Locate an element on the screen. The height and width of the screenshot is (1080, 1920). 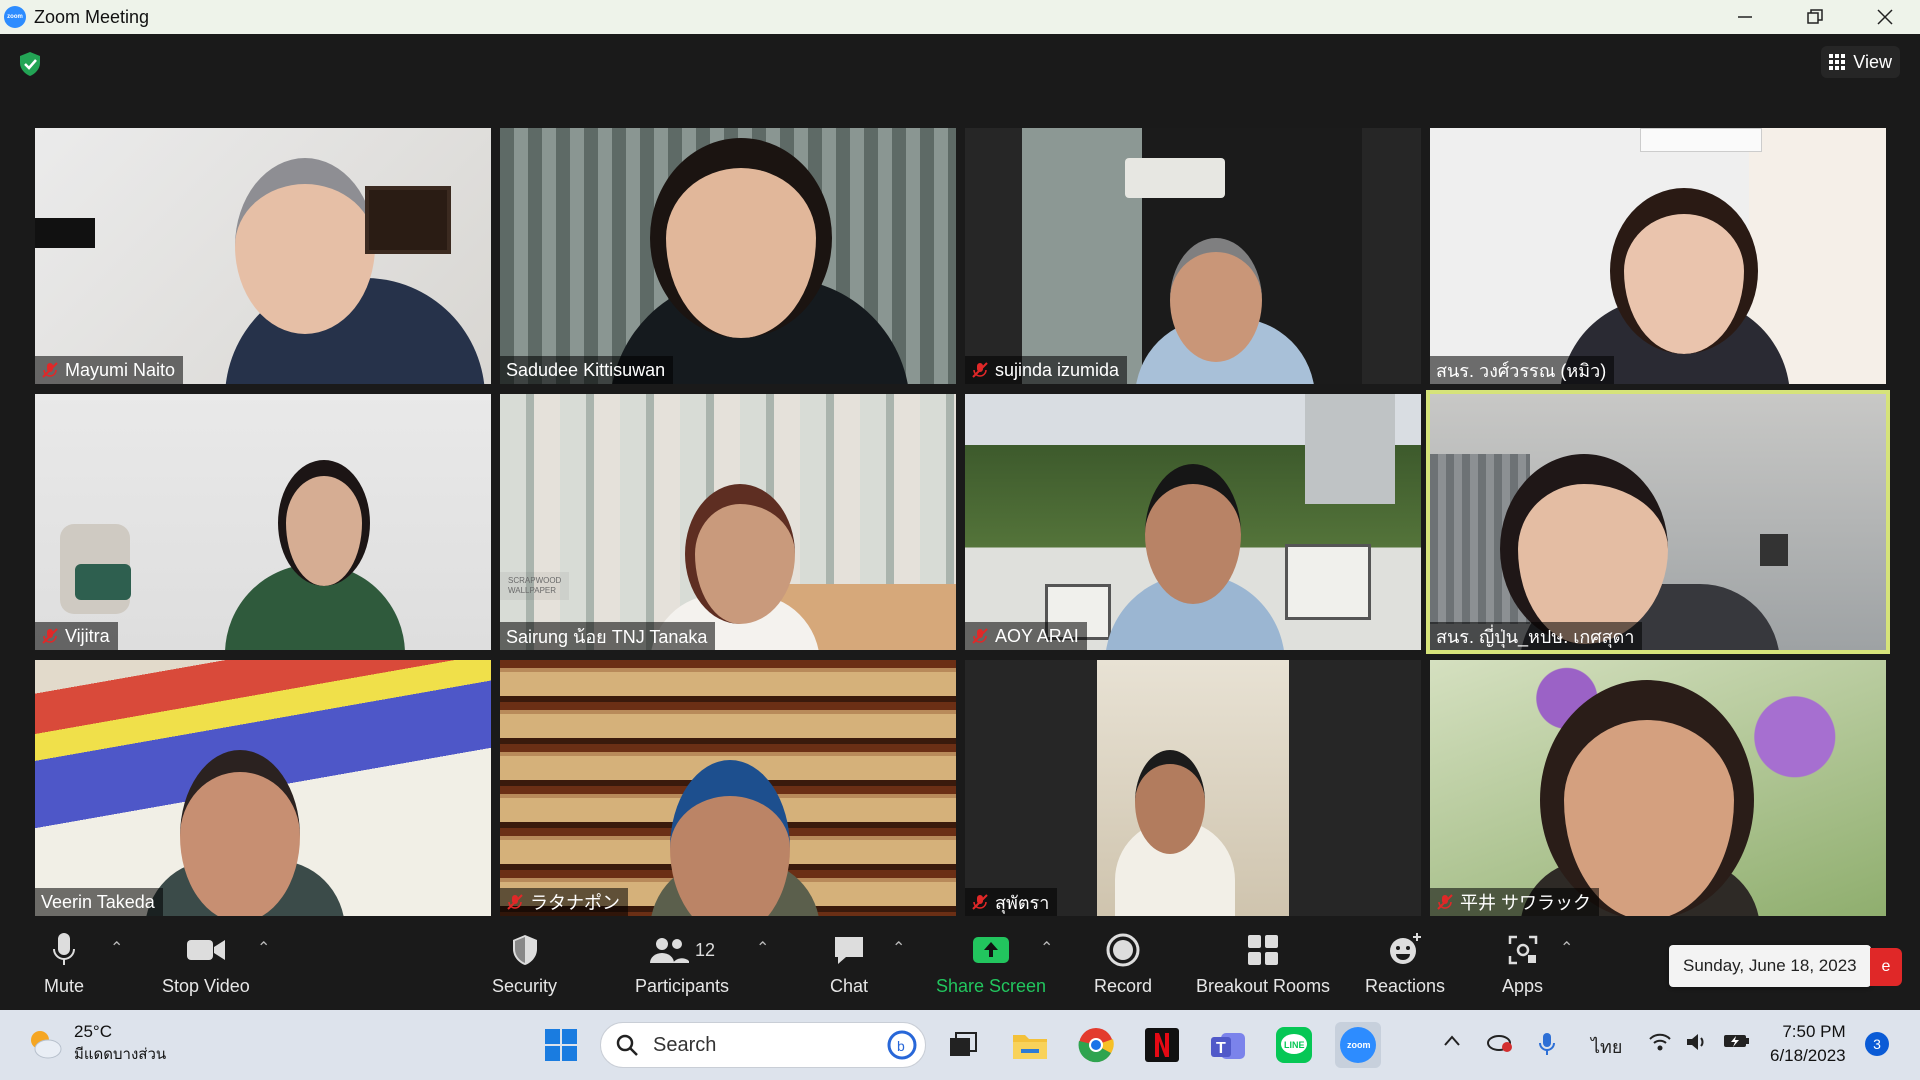
netflix-icon is located at coordinates (1162, 1045).